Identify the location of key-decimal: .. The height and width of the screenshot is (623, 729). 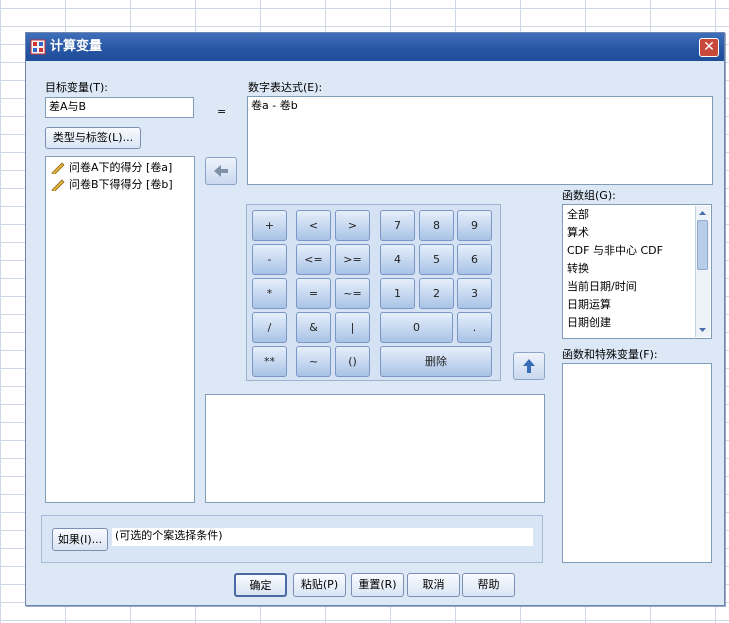
(474, 327).